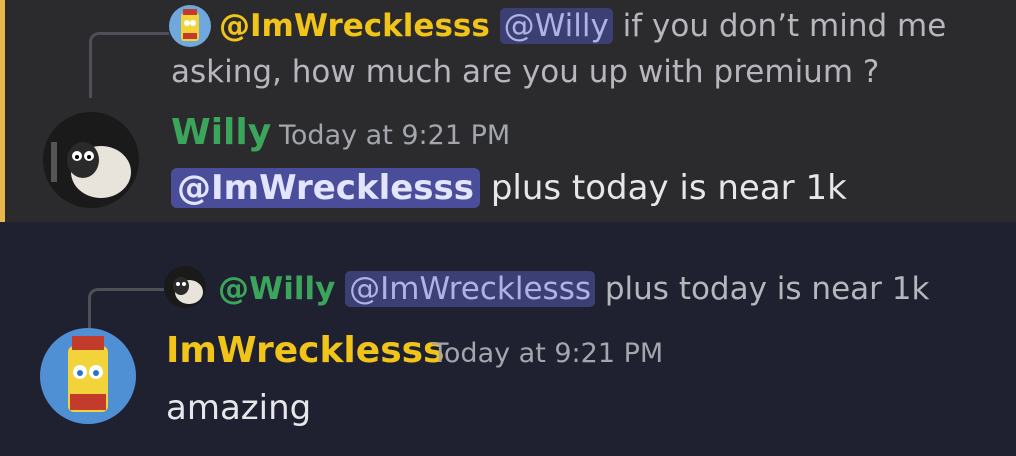 This screenshot has width=1016, height=456. What do you see at coordinates (326, 188) in the screenshot?
I see `mention-pill: @ImWrecklesss` at bounding box center [326, 188].